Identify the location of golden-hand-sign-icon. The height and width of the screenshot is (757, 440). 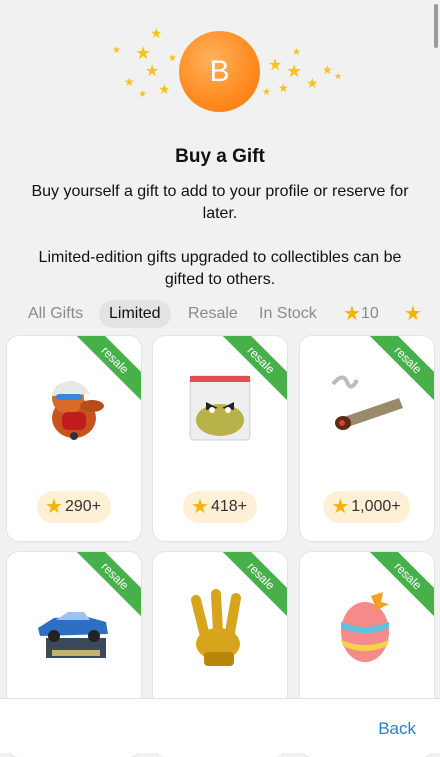
(216, 627).